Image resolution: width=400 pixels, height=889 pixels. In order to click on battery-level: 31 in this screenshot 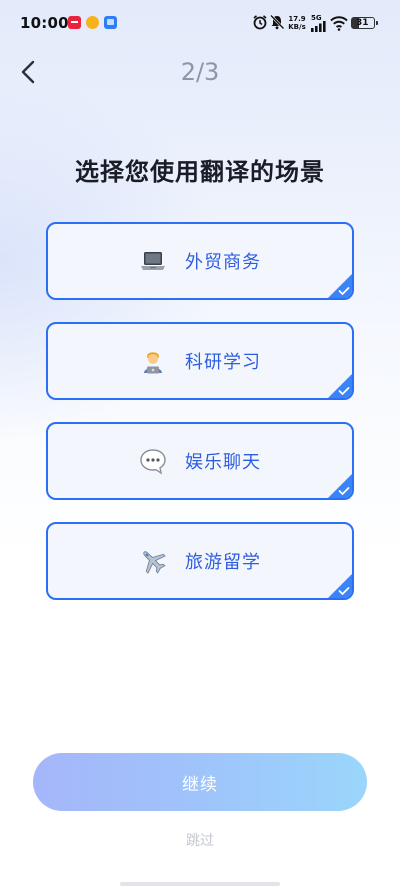, I will do `click(362, 23)`.